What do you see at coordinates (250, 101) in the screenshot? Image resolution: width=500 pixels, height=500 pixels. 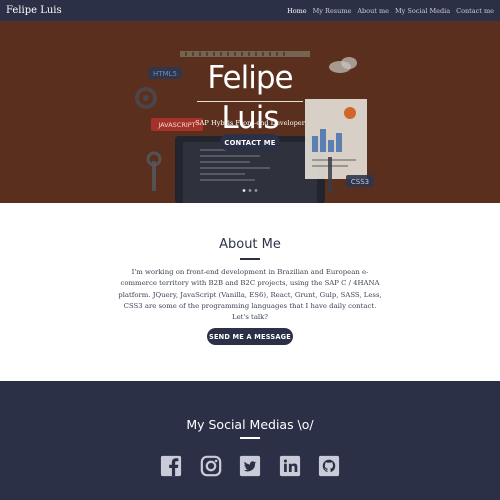 I see `logo-underline` at bounding box center [250, 101].